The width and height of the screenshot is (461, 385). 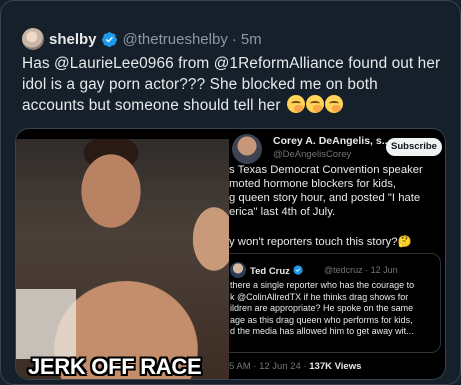 I want to click on screenshot-line: g queen story hour, and posted "I hate, so click(x=325, y=198).